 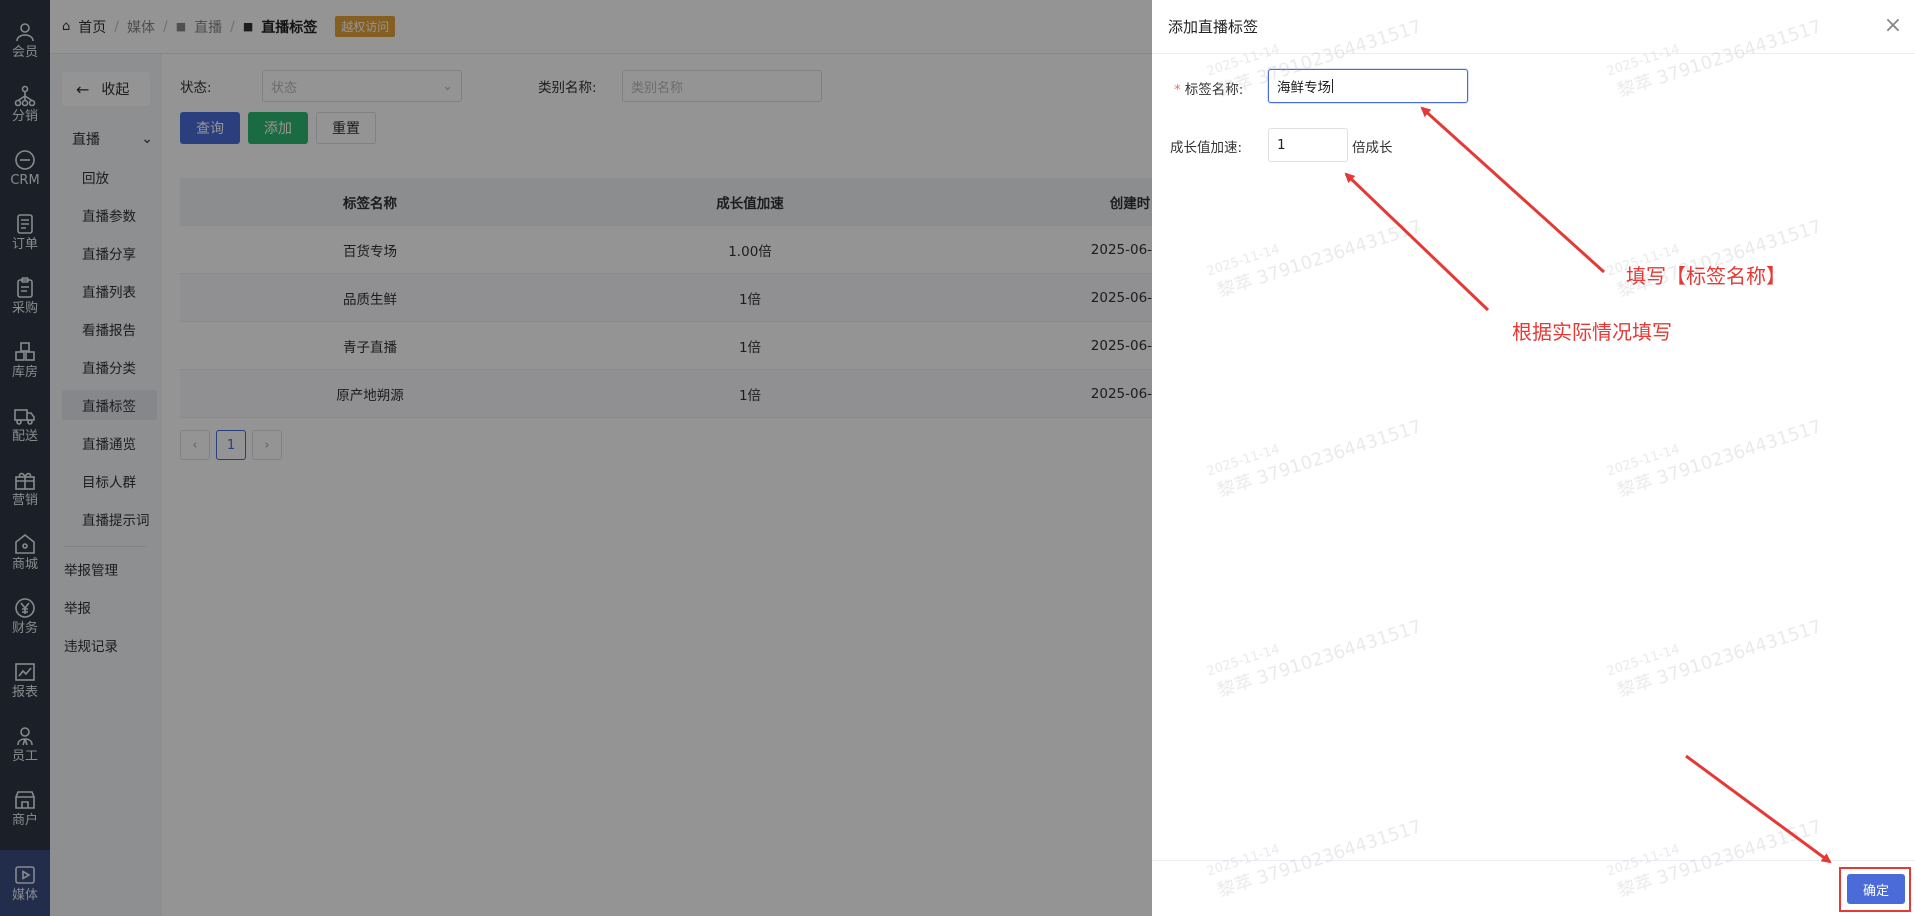 I want to click on drawer-title: 添加直播标签, so click(x=1213, y=27).